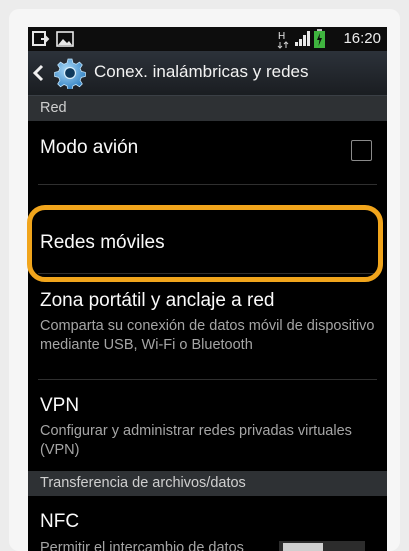 This screenshot has width=409, height=551. Describe the element at coordinates (303, 40) in the screenshot. I see `signal-icon` at that location.